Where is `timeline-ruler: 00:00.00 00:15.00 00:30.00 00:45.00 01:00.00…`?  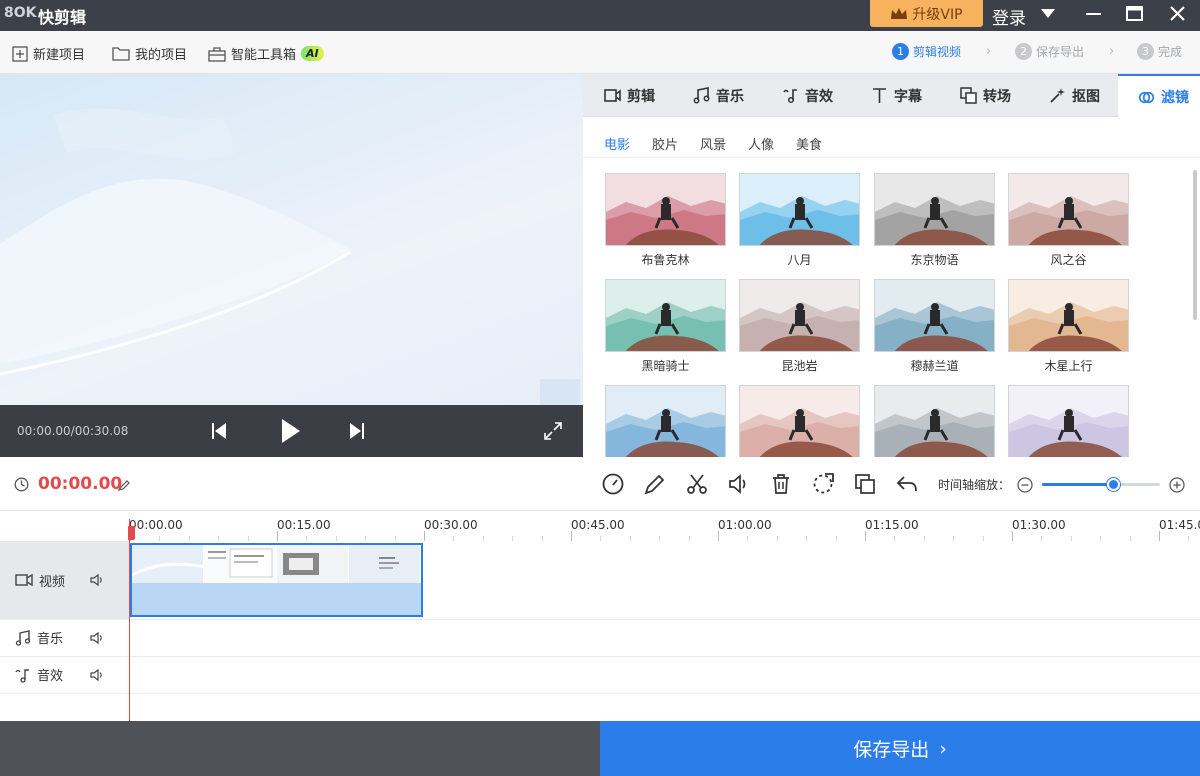 timeline-ruler: 00:00.00 00:15.00 00:30.00 00:45.00 01:00.00… is located at coordinates (600, 526).